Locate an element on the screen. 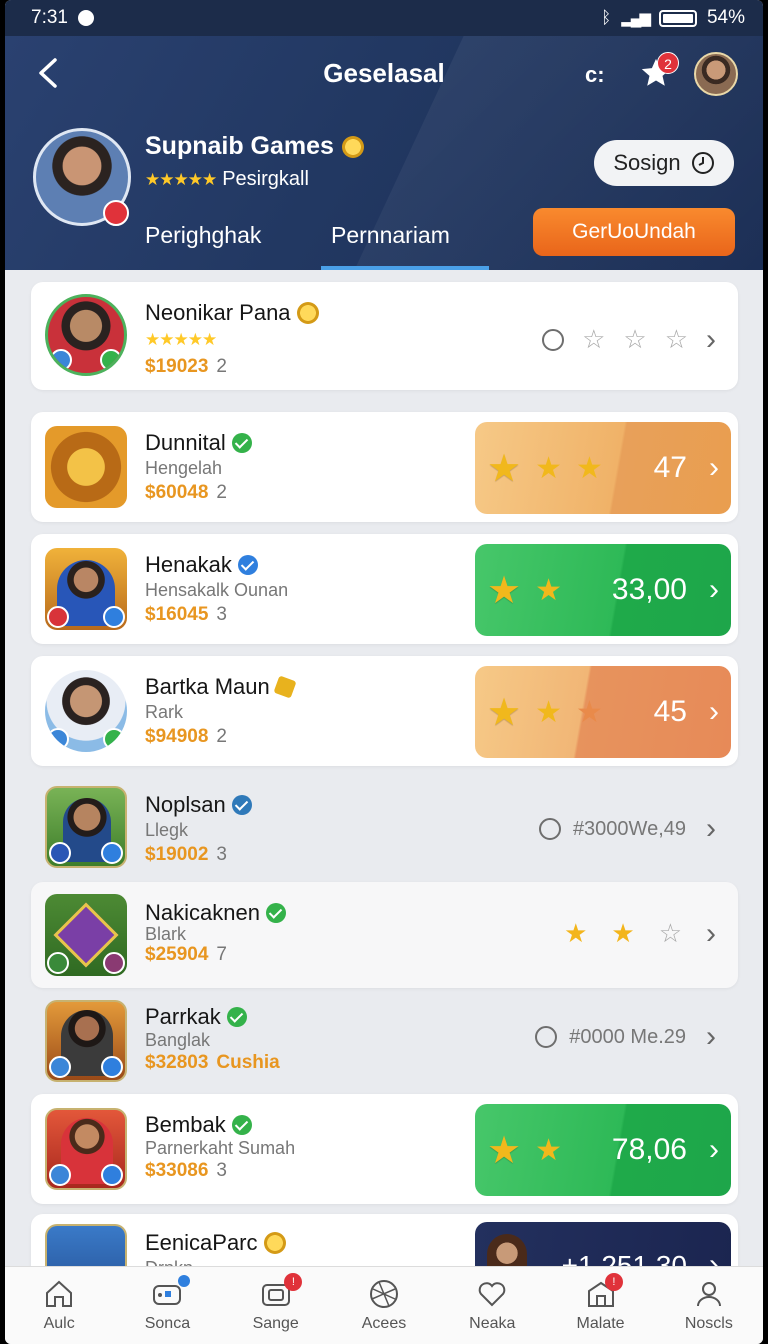 This screenshot has height=1344, width=768. item-name-row: Nakicaknen is located at coordinates (215, 913).